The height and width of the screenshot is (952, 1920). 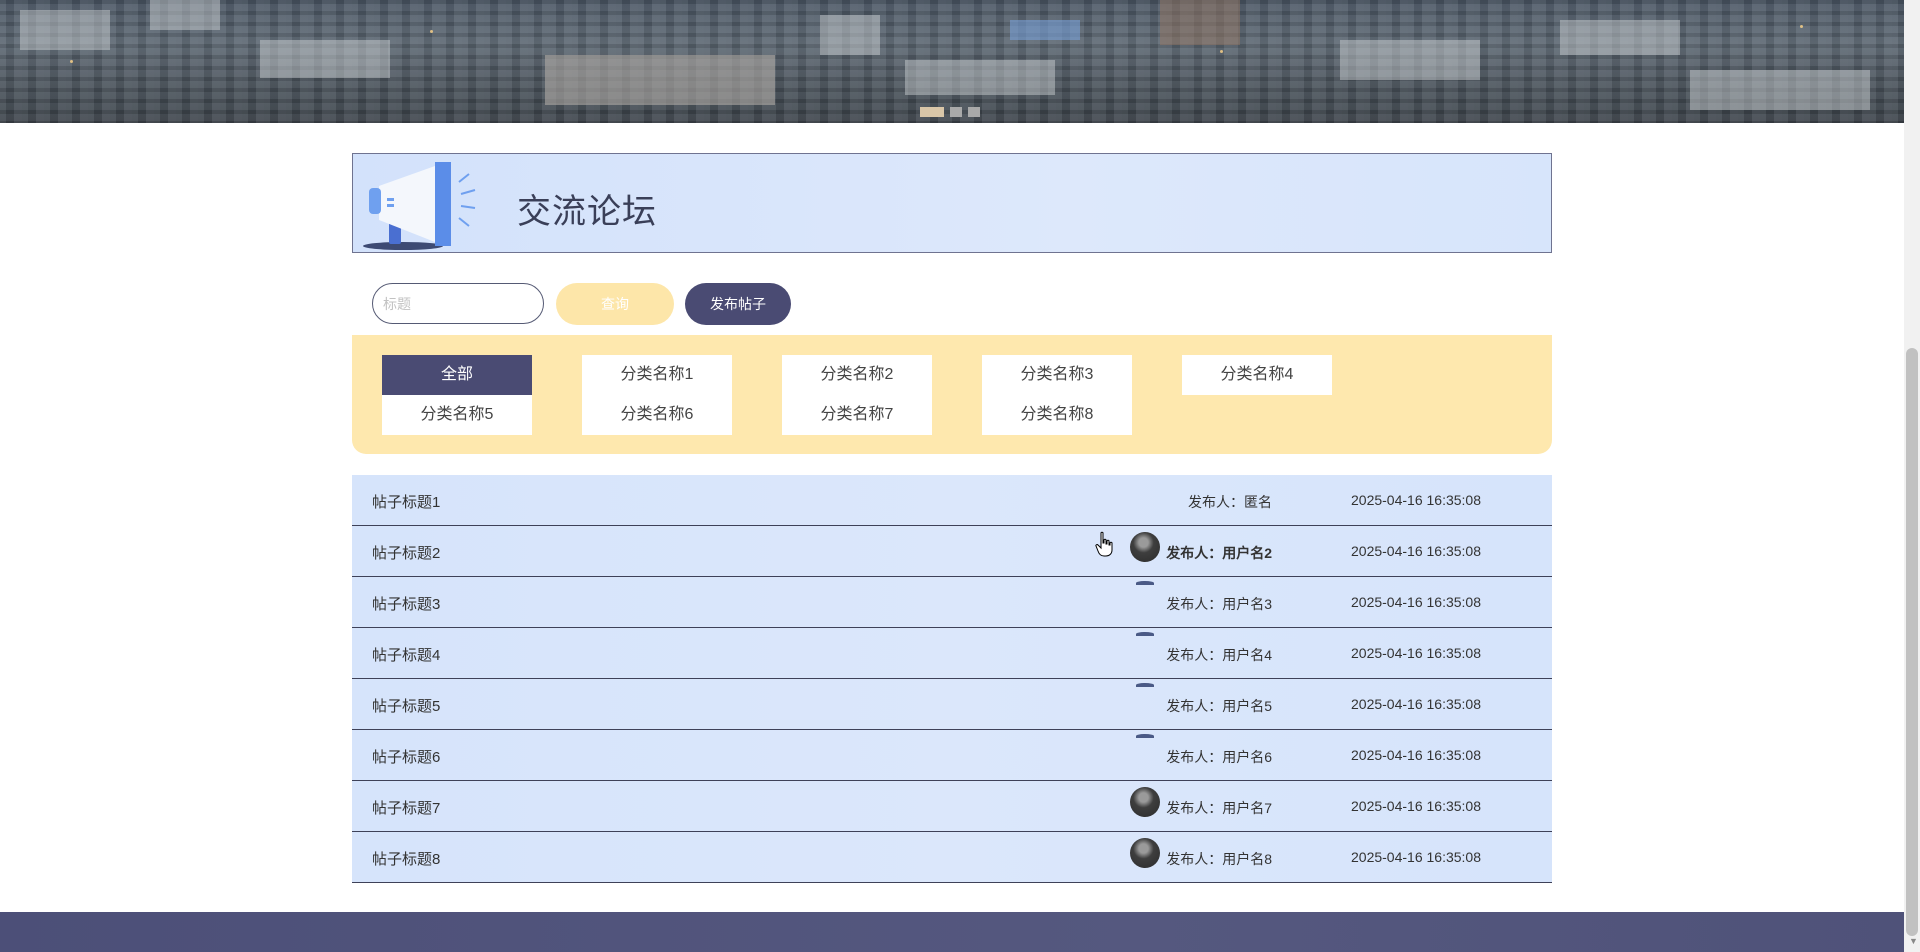 I want to click on category-5: 分类名称5, so click(x=457, y=415).